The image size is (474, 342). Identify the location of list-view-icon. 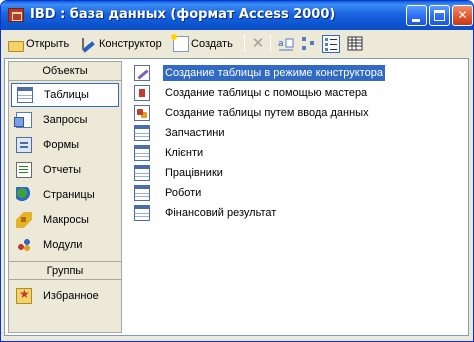
(331, 44).